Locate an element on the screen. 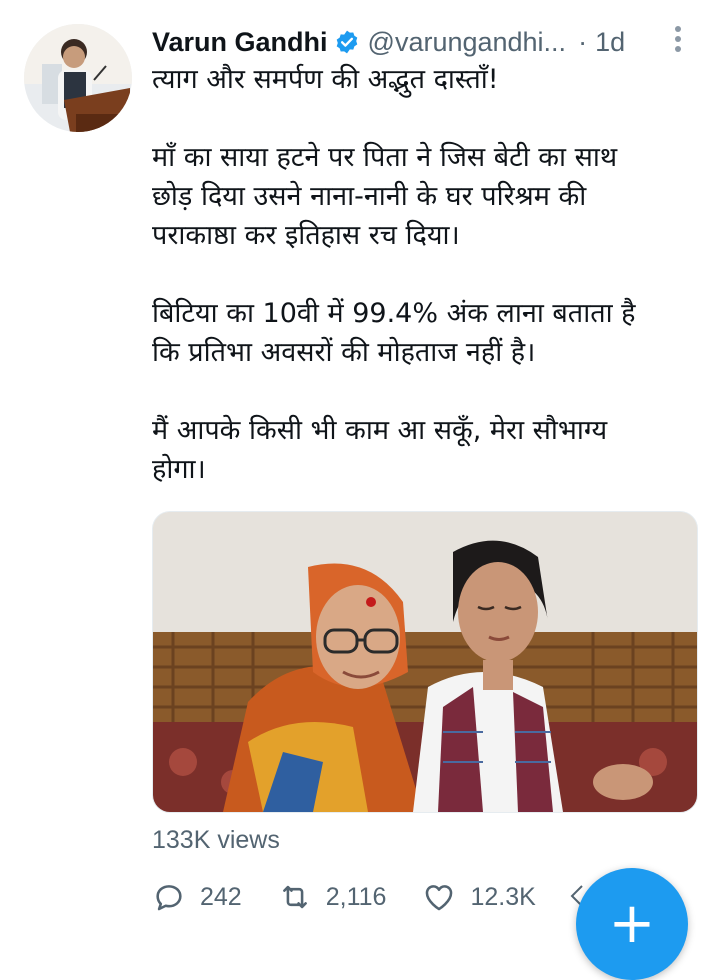 The height and width of the screenshot is (980, 720). tweet-paragraph: त्याग और समर्पण की अद्भुत दास्ताँ! is located at coordinates (325, 79).